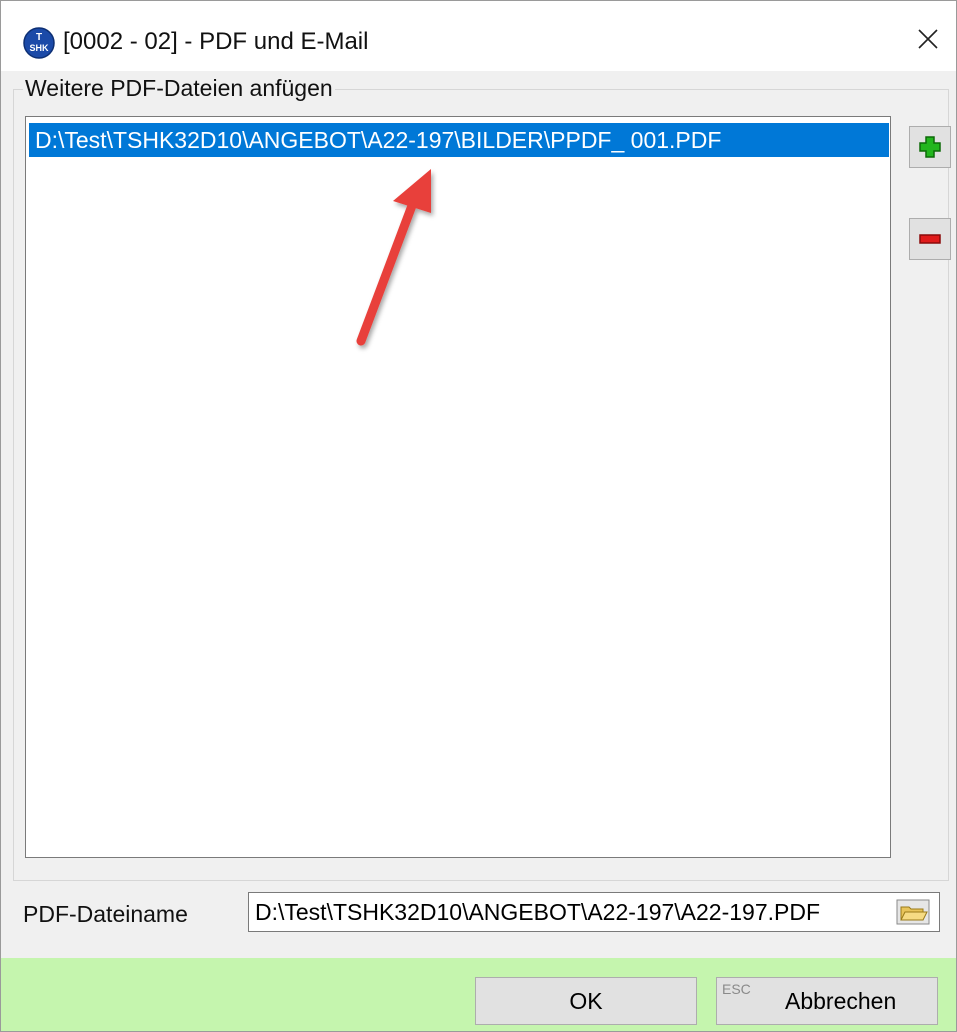 This screenshot has width=957, height=1032. What do you see at coordinates (393, 257) in the screenshot?
I see `red-arrow-annotation` at bounding box center [393, 257].